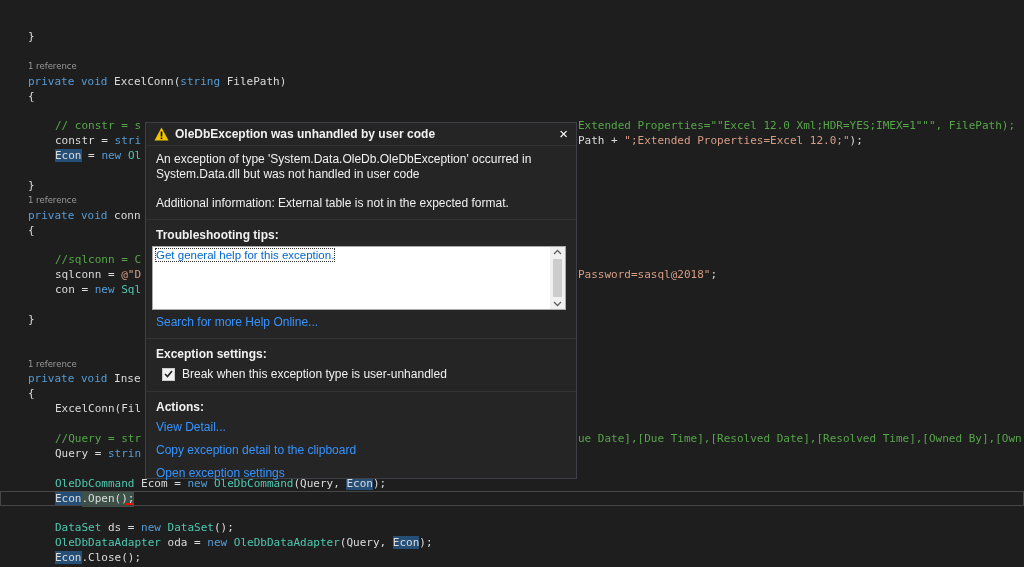  Describe the element at coordinates (98, 260) in the screenshot. I see `code-token: //sqlconn = C` at that location.